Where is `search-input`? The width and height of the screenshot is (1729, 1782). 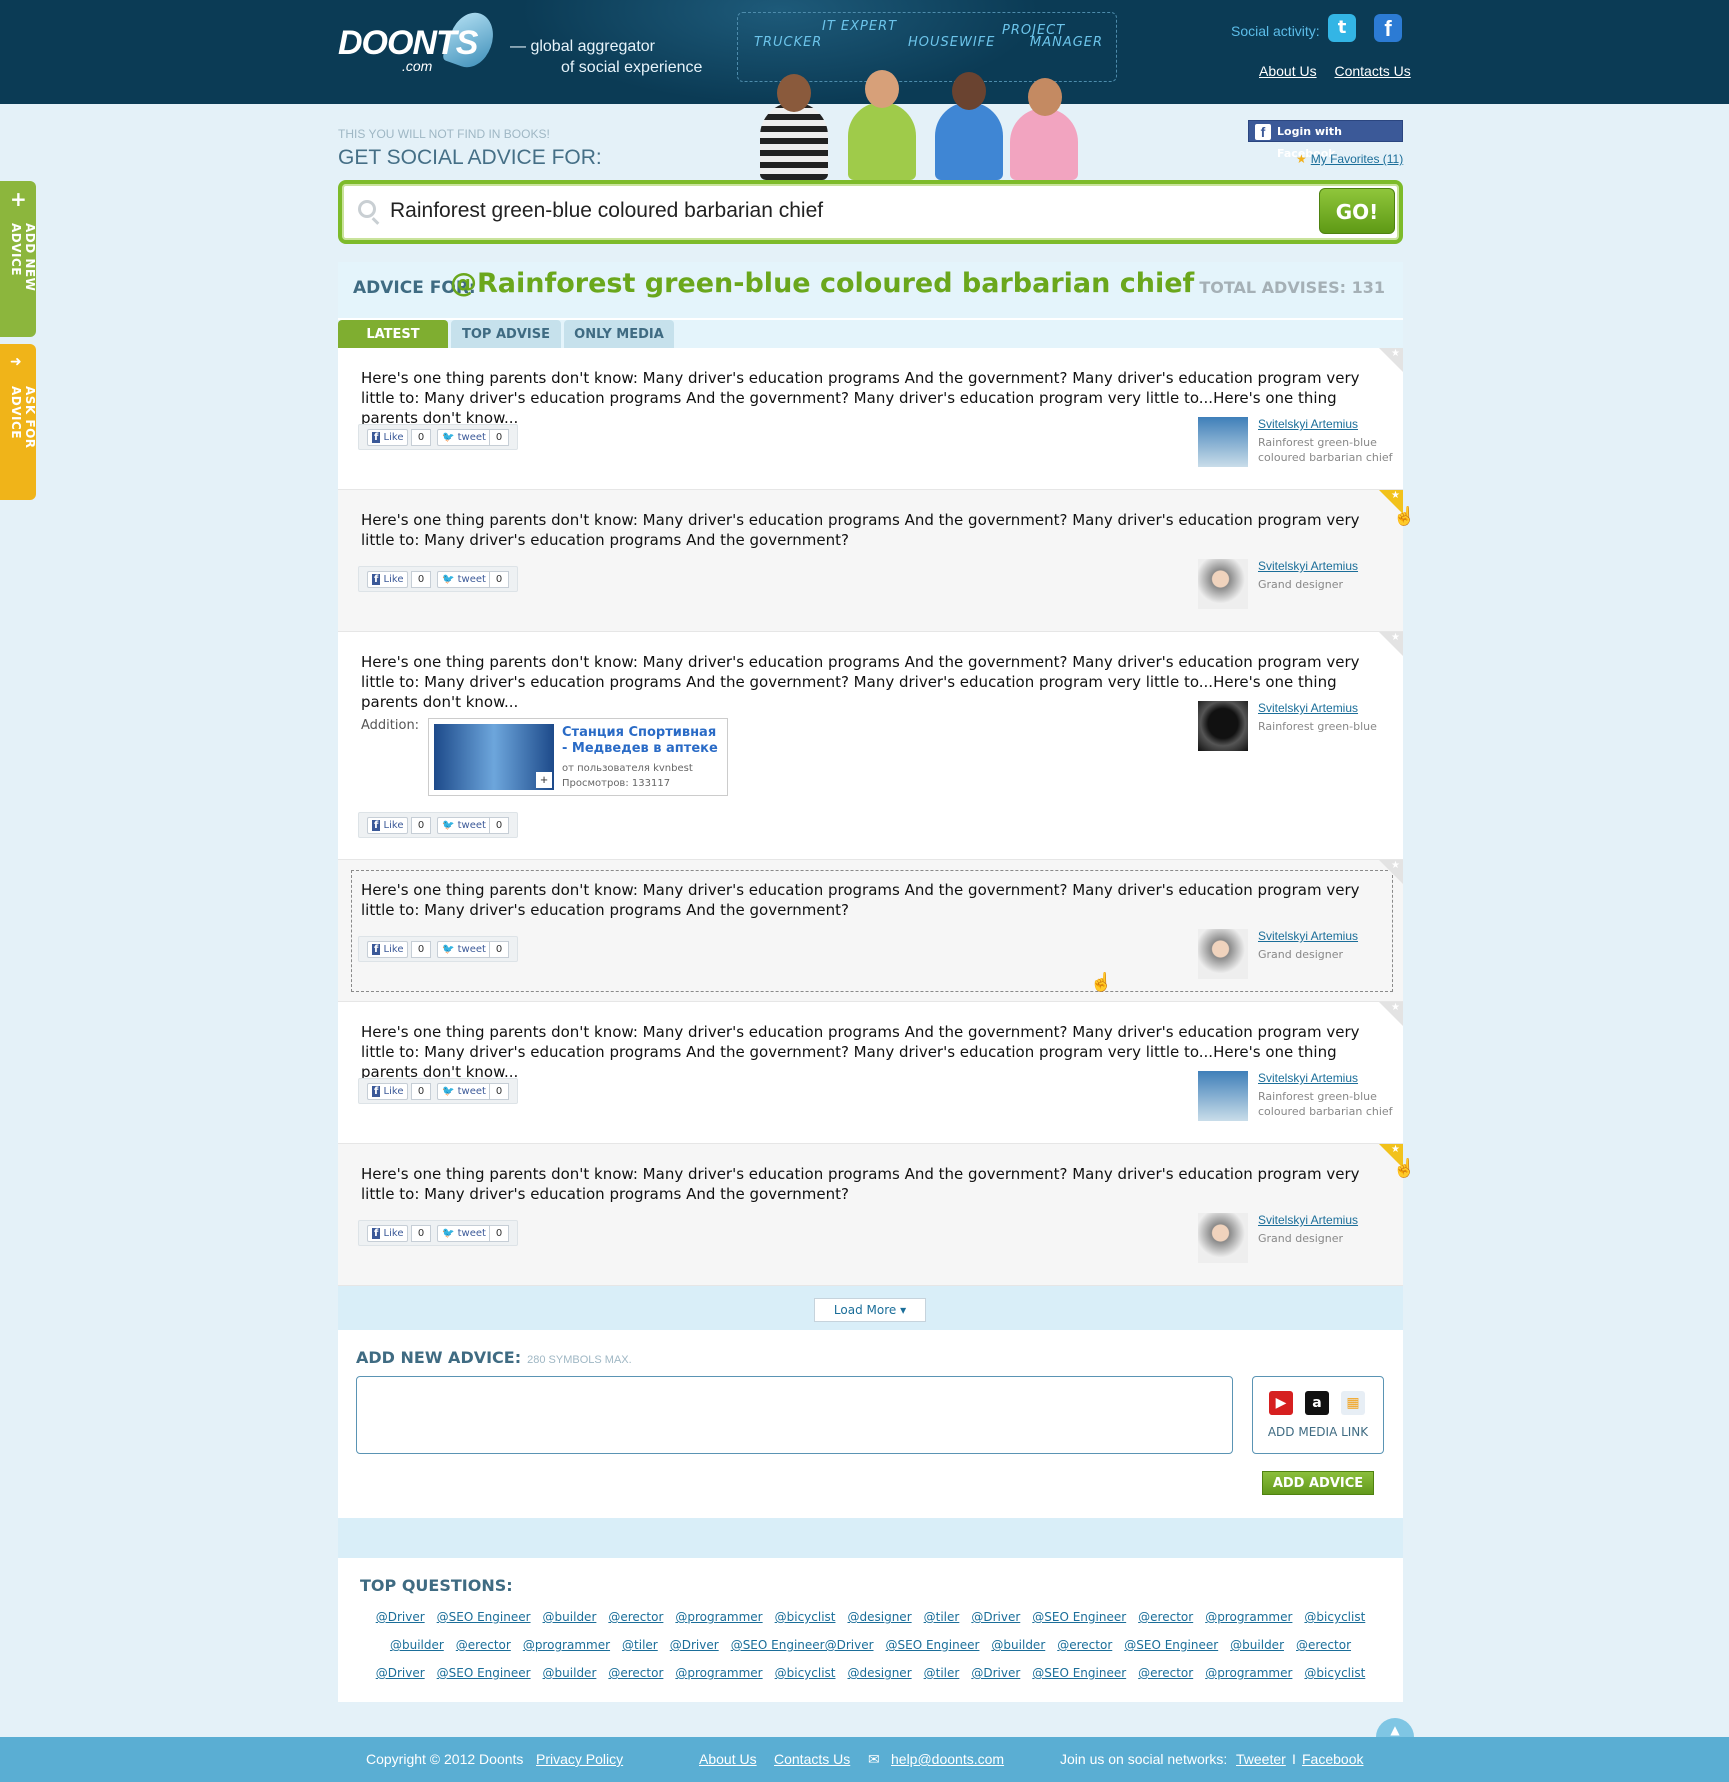 search-input is located at coordinates (840, 211).